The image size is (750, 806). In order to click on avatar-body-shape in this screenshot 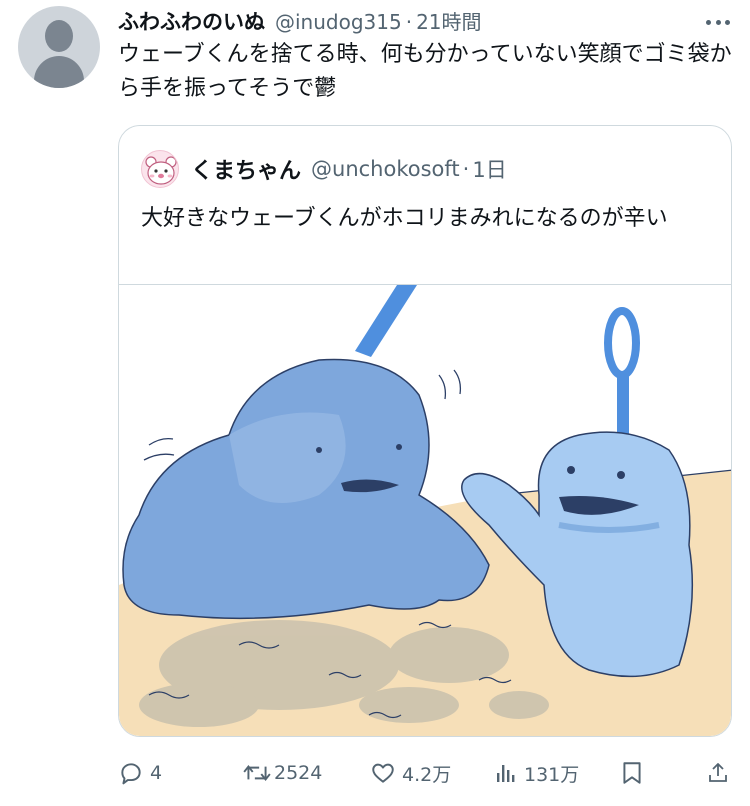, I will do `click(59, 72)`.